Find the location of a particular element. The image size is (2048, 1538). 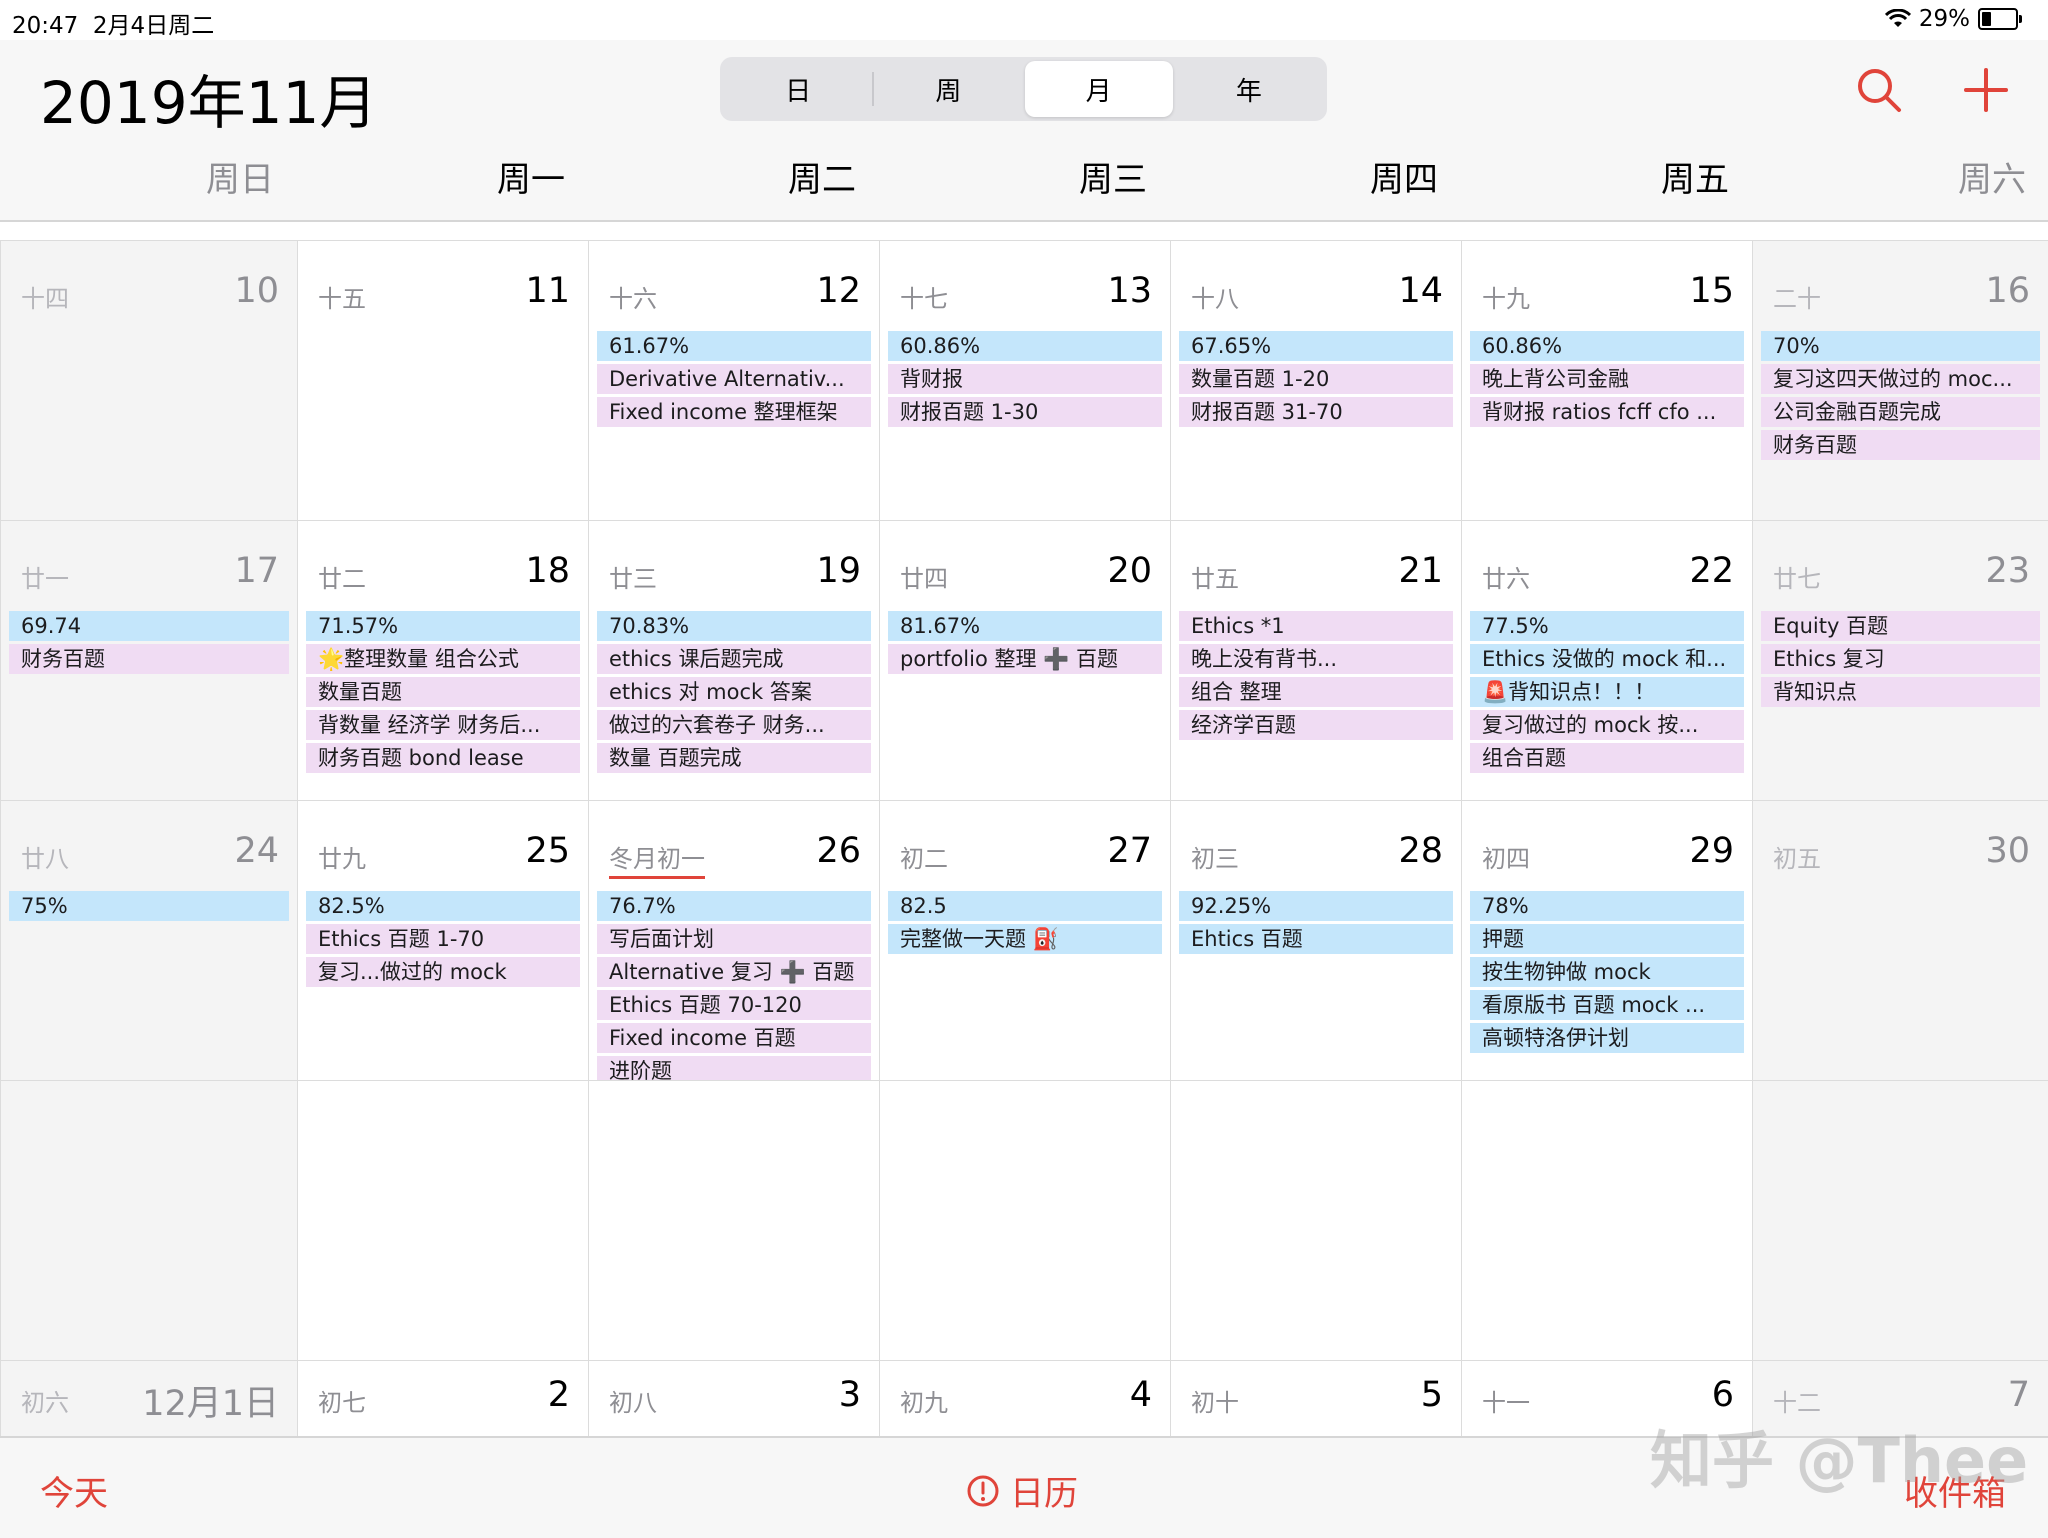

day-cell: 十七 13 60.86% 背财报 财报百题 1-30 is located at coordinates (1024, 381).